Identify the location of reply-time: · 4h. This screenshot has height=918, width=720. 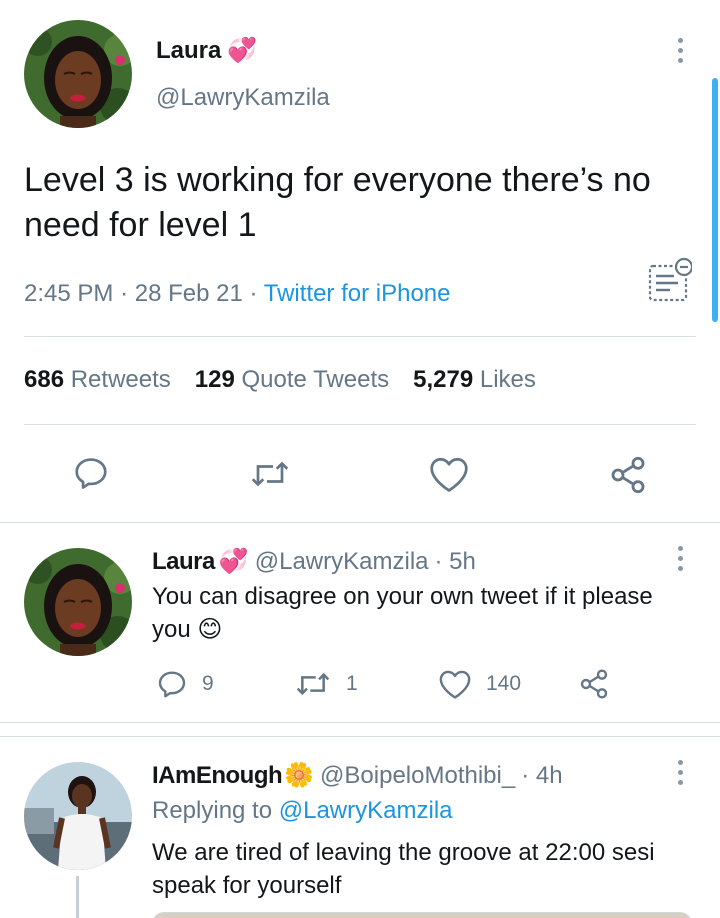
(542, 775).